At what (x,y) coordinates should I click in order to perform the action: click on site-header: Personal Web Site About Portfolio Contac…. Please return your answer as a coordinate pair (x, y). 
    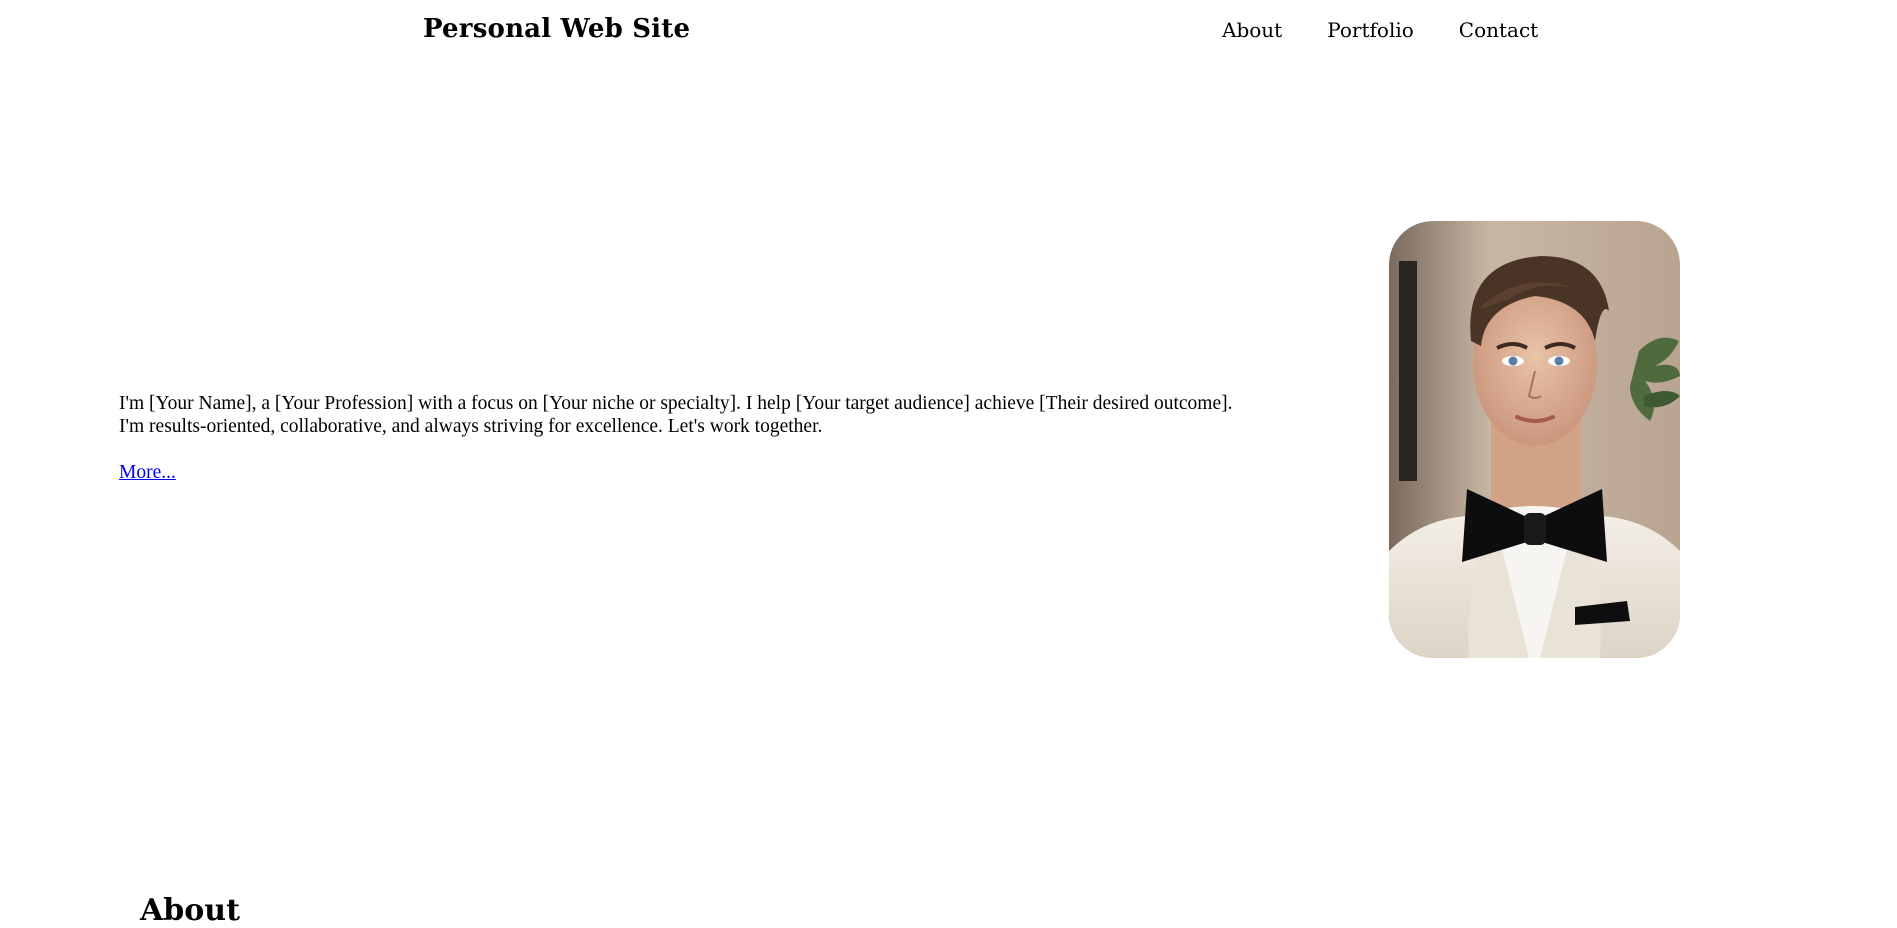
    Looking at the image, I should click on (948, 32).